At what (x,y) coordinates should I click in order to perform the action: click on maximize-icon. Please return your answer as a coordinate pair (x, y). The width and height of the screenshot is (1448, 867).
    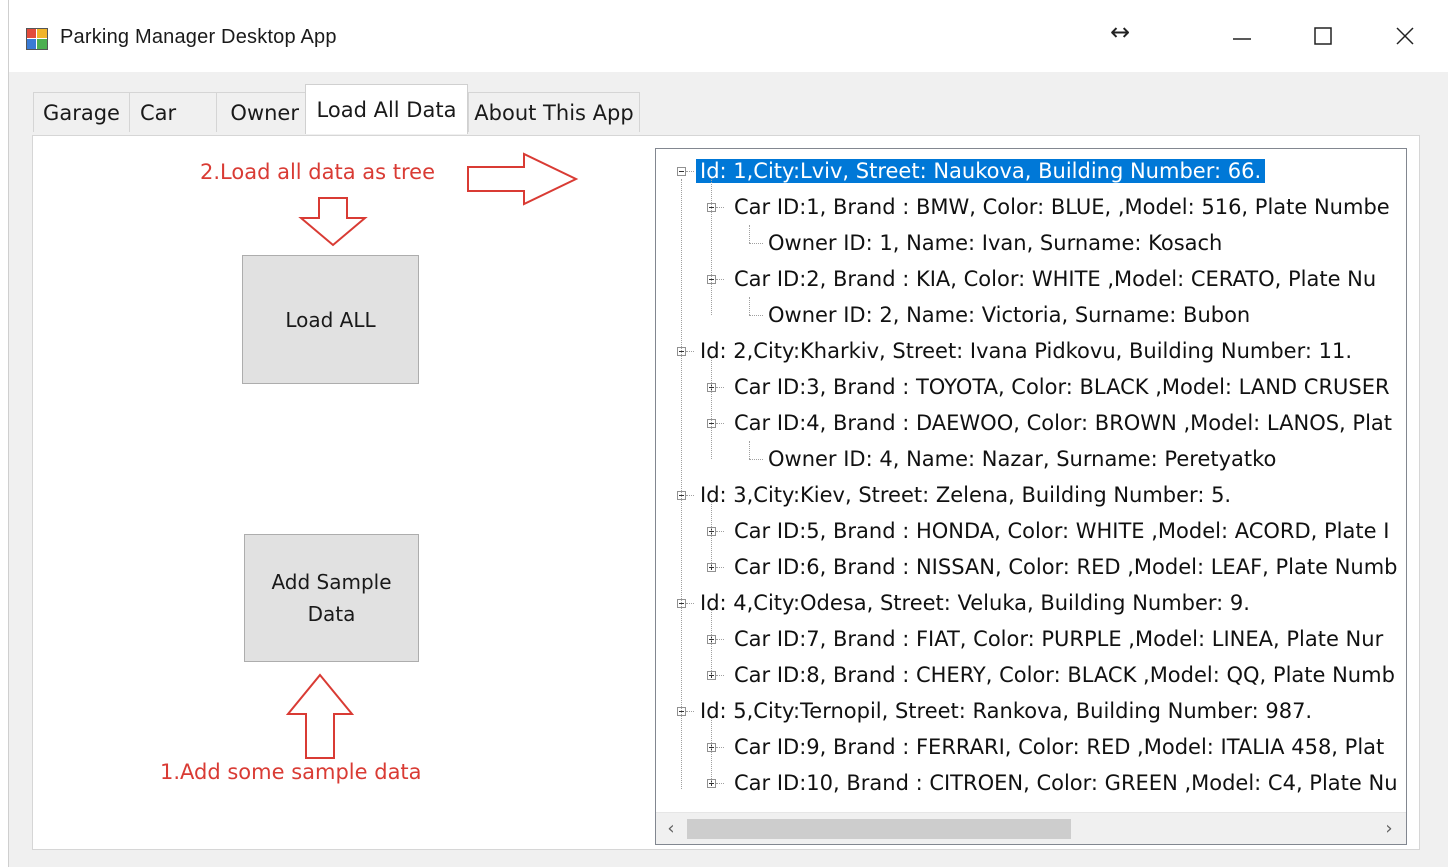
    Looking at the image, I should click on (1323, 36).